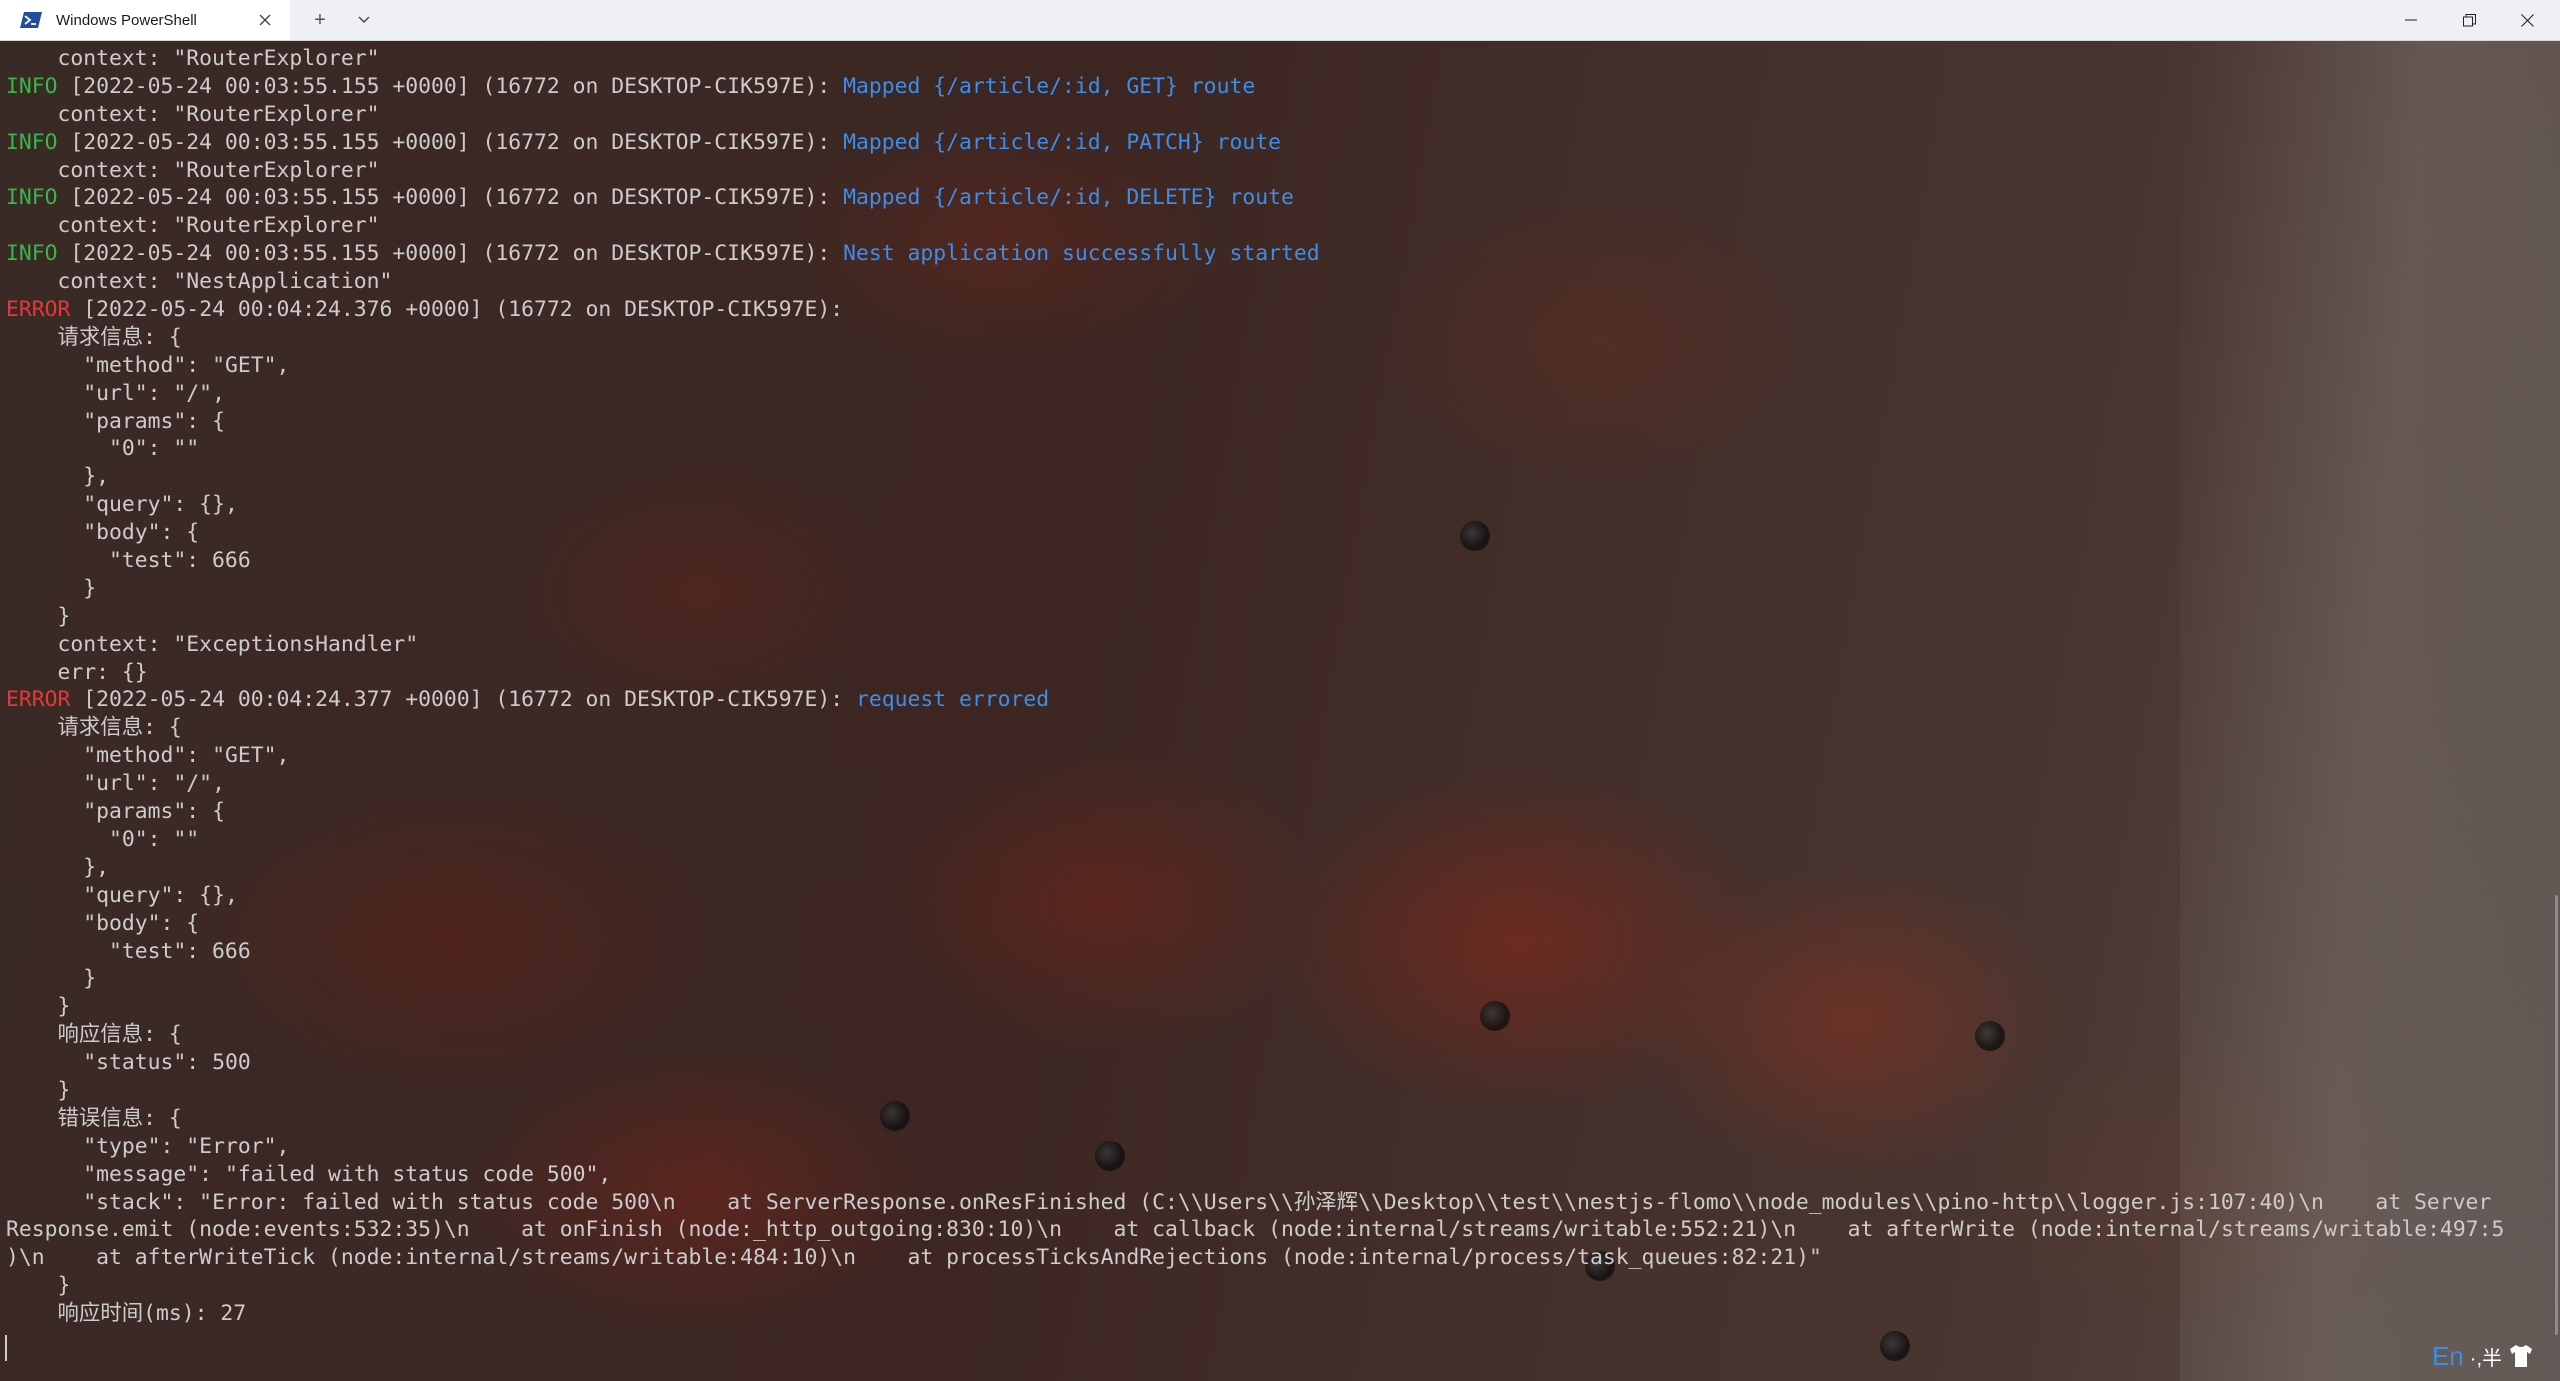 The image size is (2560, 1381). Describe the element at coordinates (2485, 1358) in the screenshot. I see `ime-mode: ·,半` at that location.